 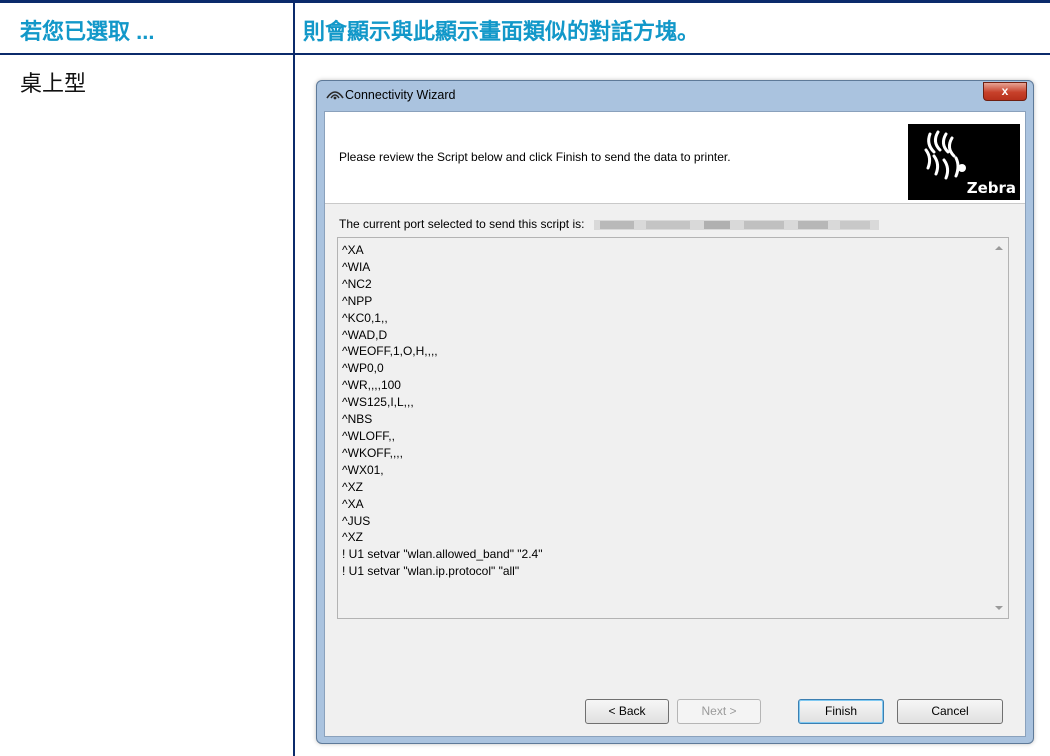 I want to click on close-button: x, so click(x=1005, y=91).